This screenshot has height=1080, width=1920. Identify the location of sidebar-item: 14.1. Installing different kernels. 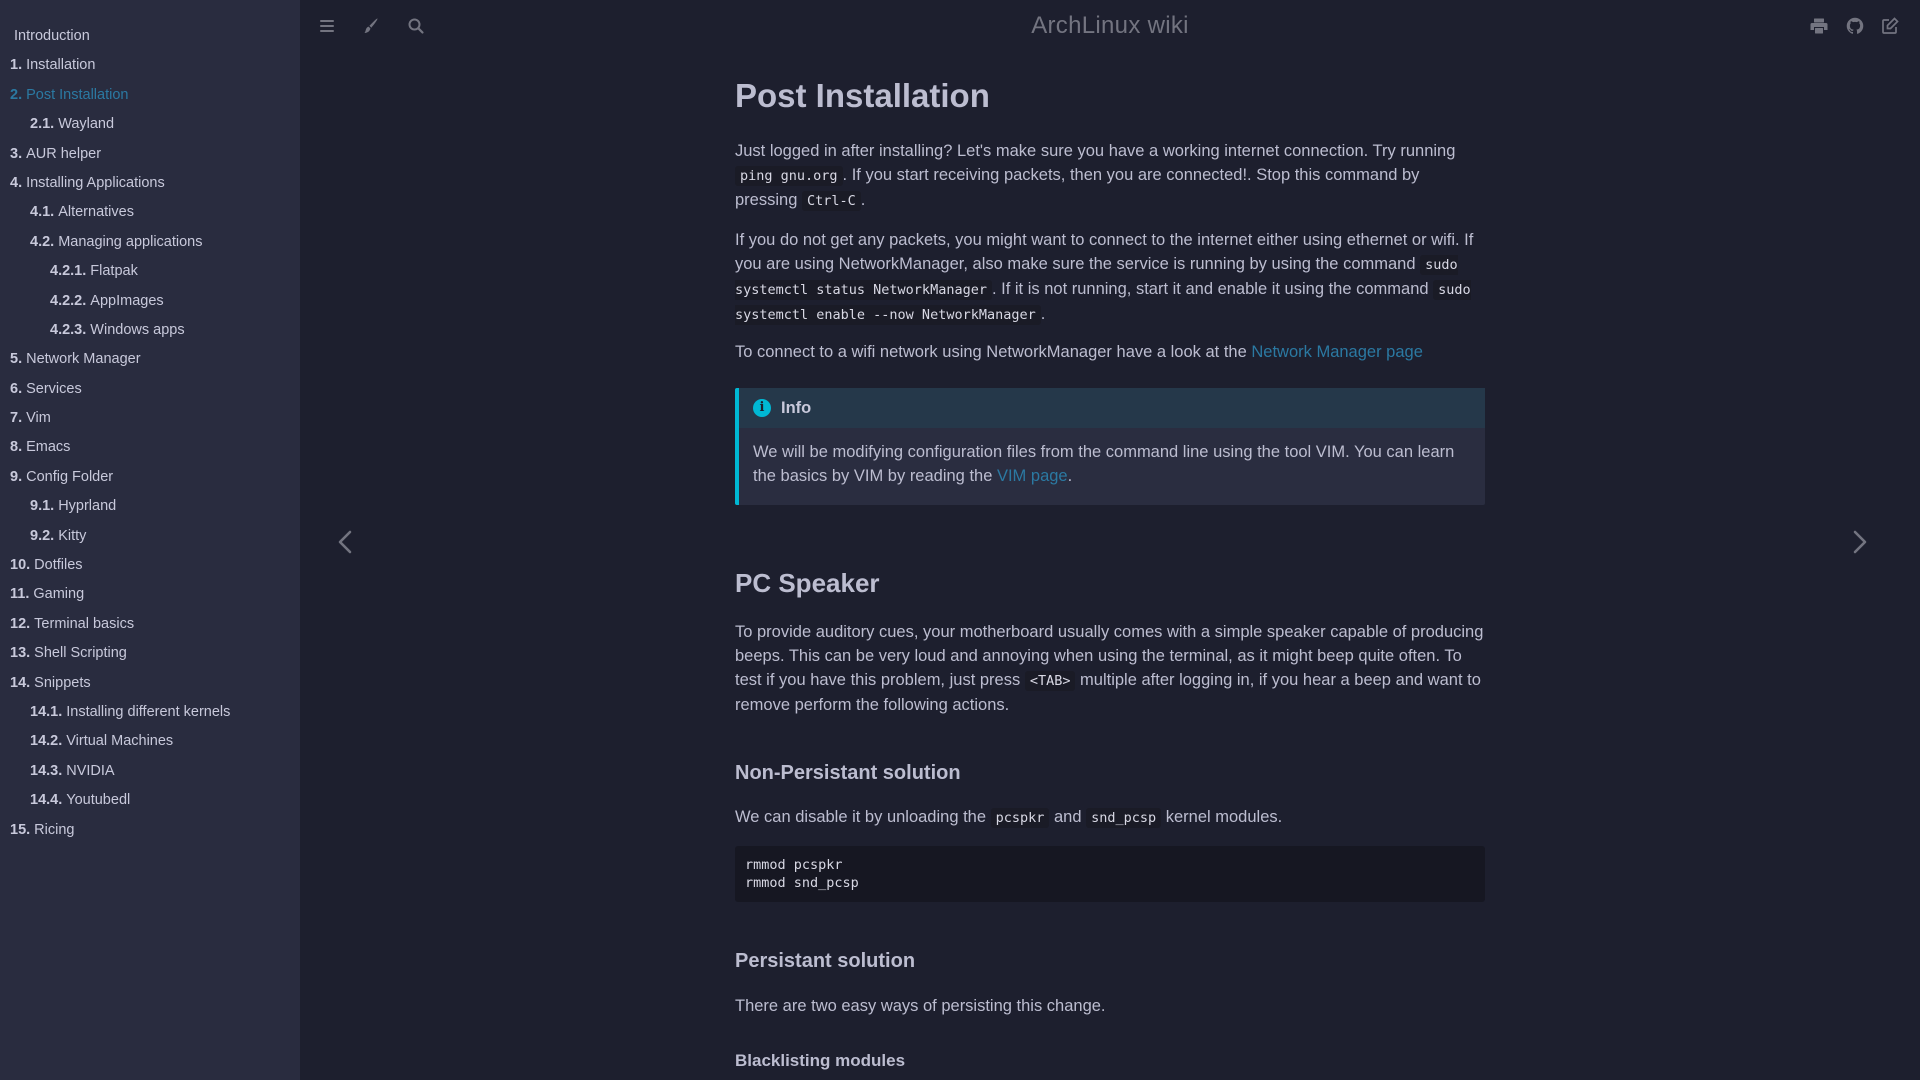
(150, 712).